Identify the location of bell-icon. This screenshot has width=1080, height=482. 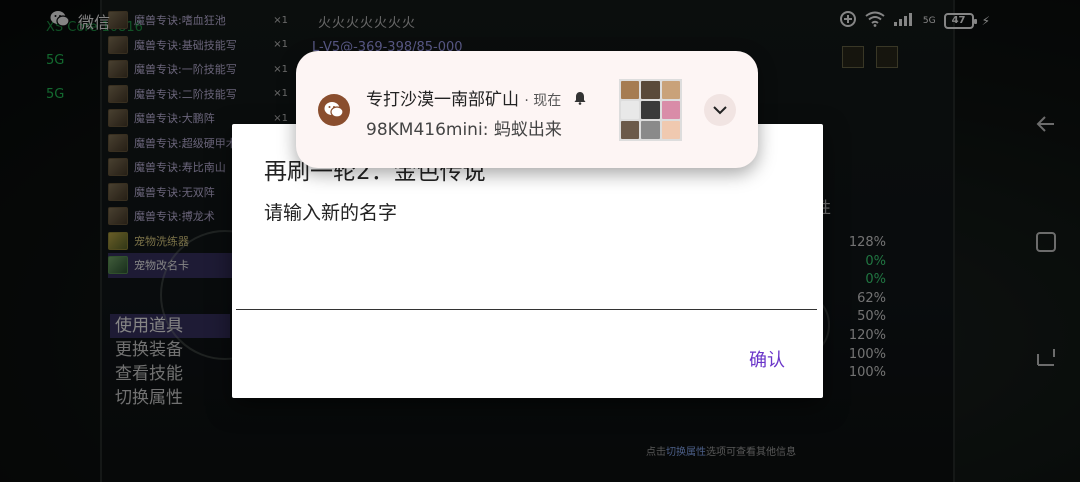
(580, 100).